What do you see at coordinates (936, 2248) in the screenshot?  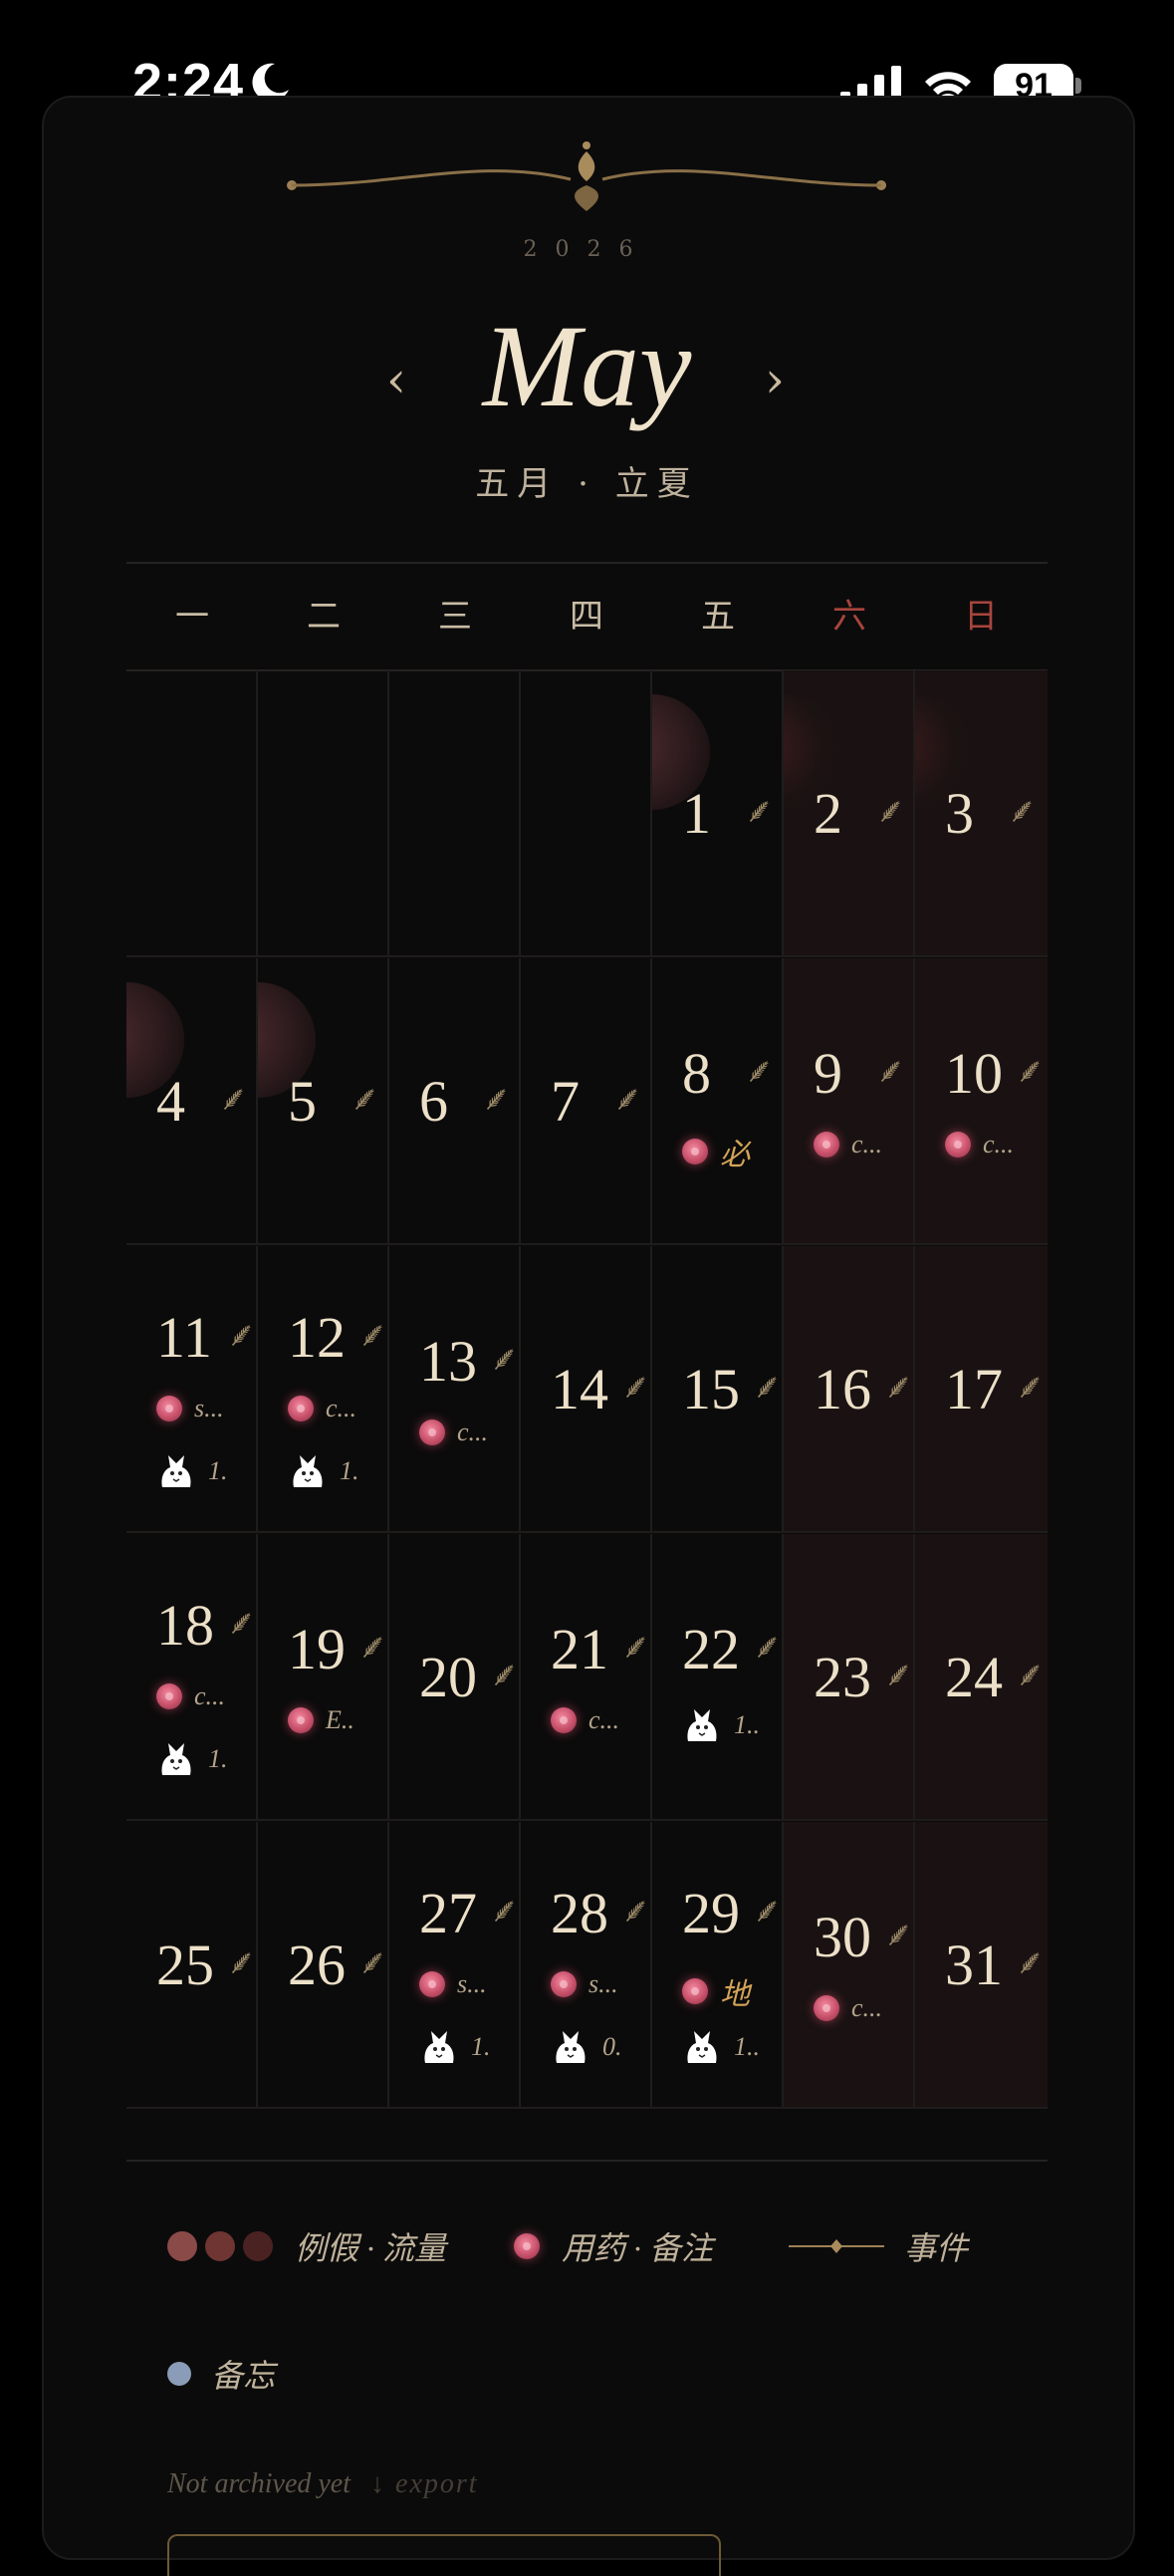 I see `legend-event-label: 事件` at bounding box center [936, 2248].